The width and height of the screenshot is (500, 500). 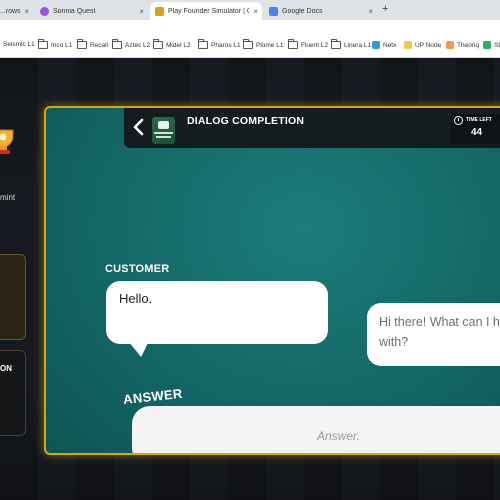 I want to click on bookmark-item: Pharos L1, so click(x=219, y=44).